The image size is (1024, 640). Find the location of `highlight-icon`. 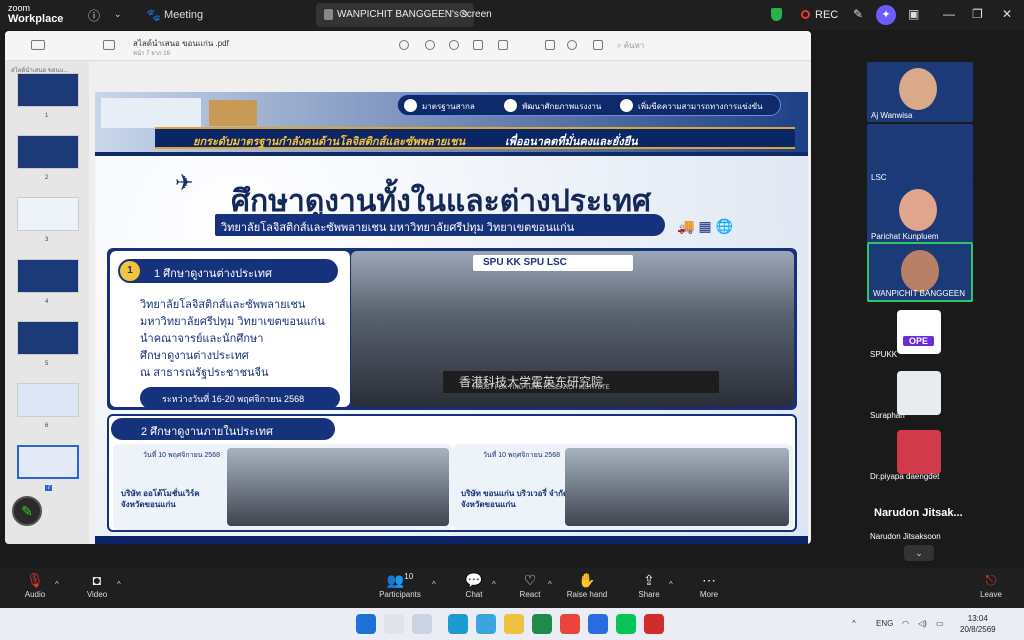

highlight-icon is located at coordinates (503, 45).